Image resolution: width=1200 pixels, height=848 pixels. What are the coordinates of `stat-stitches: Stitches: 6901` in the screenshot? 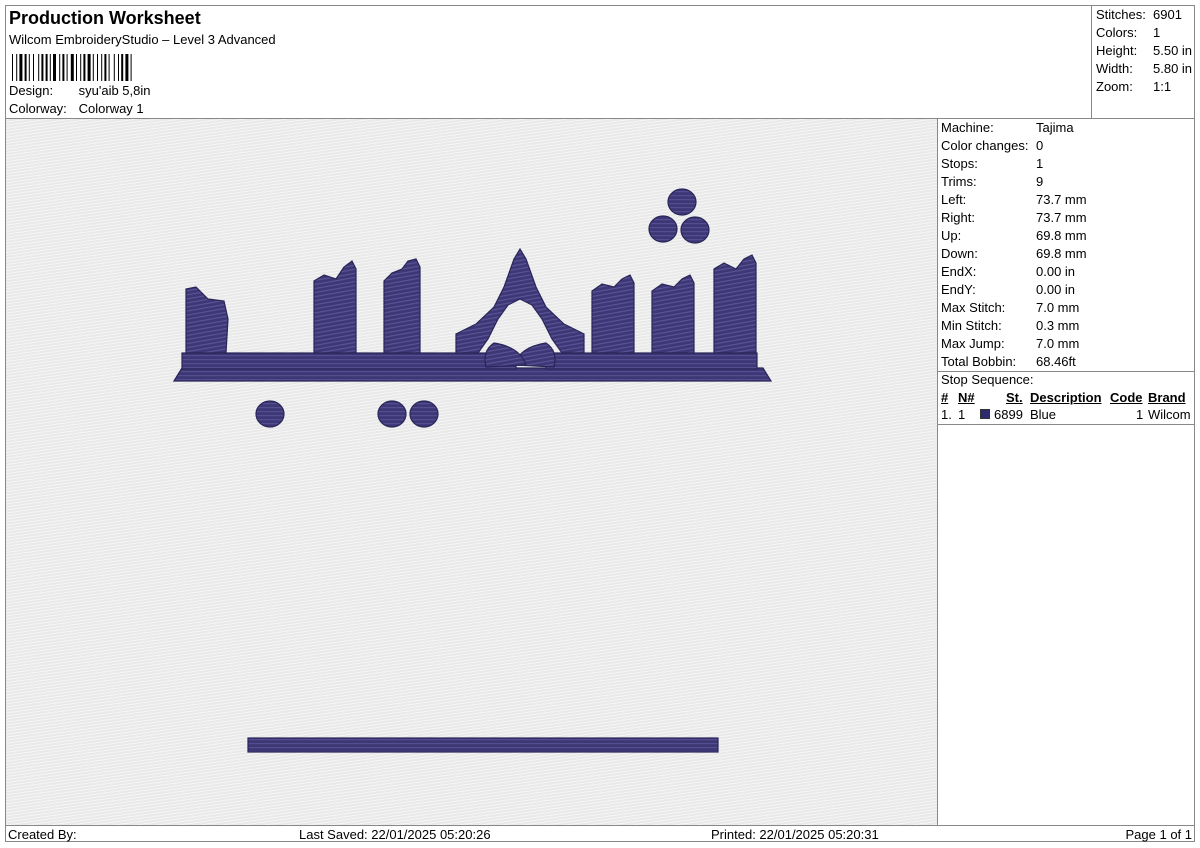 It's located at (1139, 14).